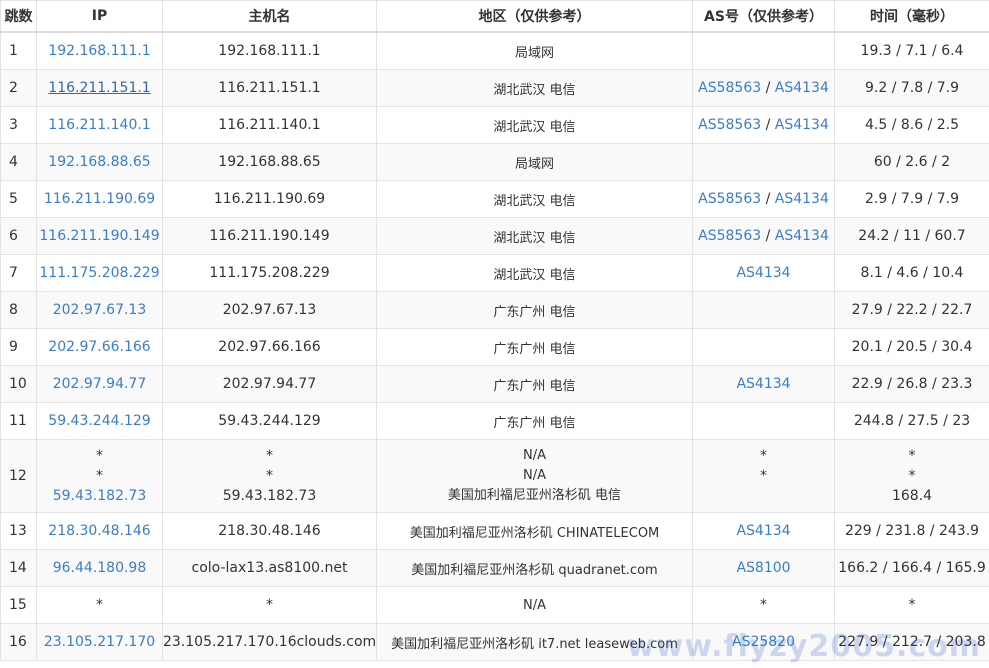  I want to click on ip-link: 202.97.94.77, so click(100, 384).